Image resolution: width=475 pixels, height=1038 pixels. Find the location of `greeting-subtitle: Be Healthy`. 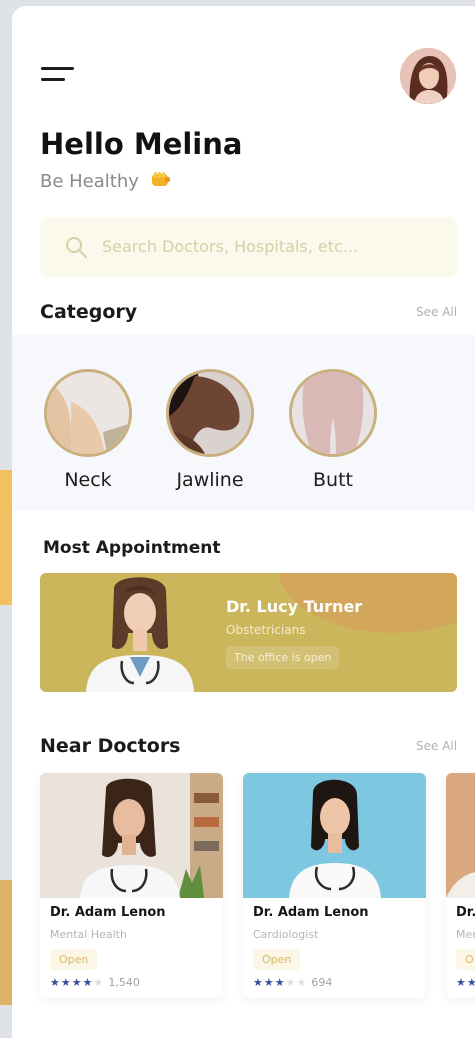

greeting-subtitle: Be Healthy is located at coordinates (105, 182).